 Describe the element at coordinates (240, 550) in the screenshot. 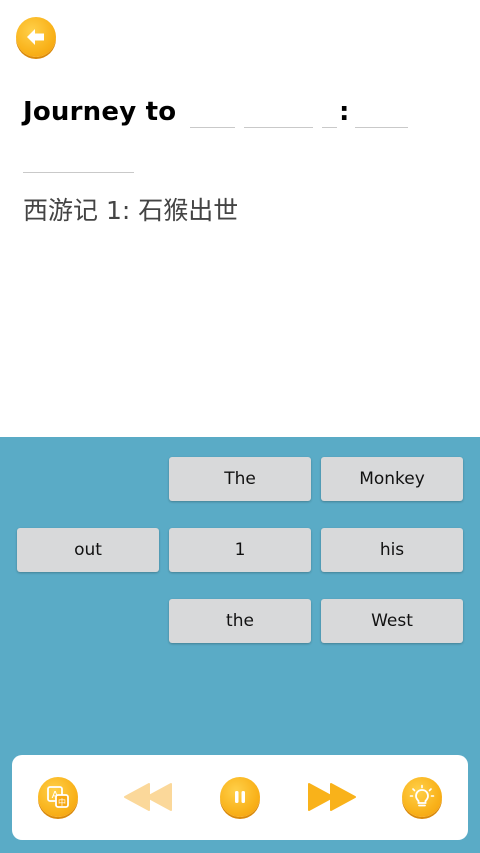

I see `word-tile-1: 1` at that location.